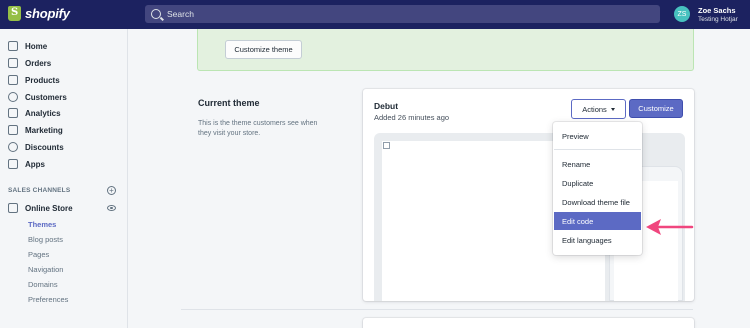 The width and height of the screenshot is (750, 328). I want to click on eye-icon, so click(111, 208).